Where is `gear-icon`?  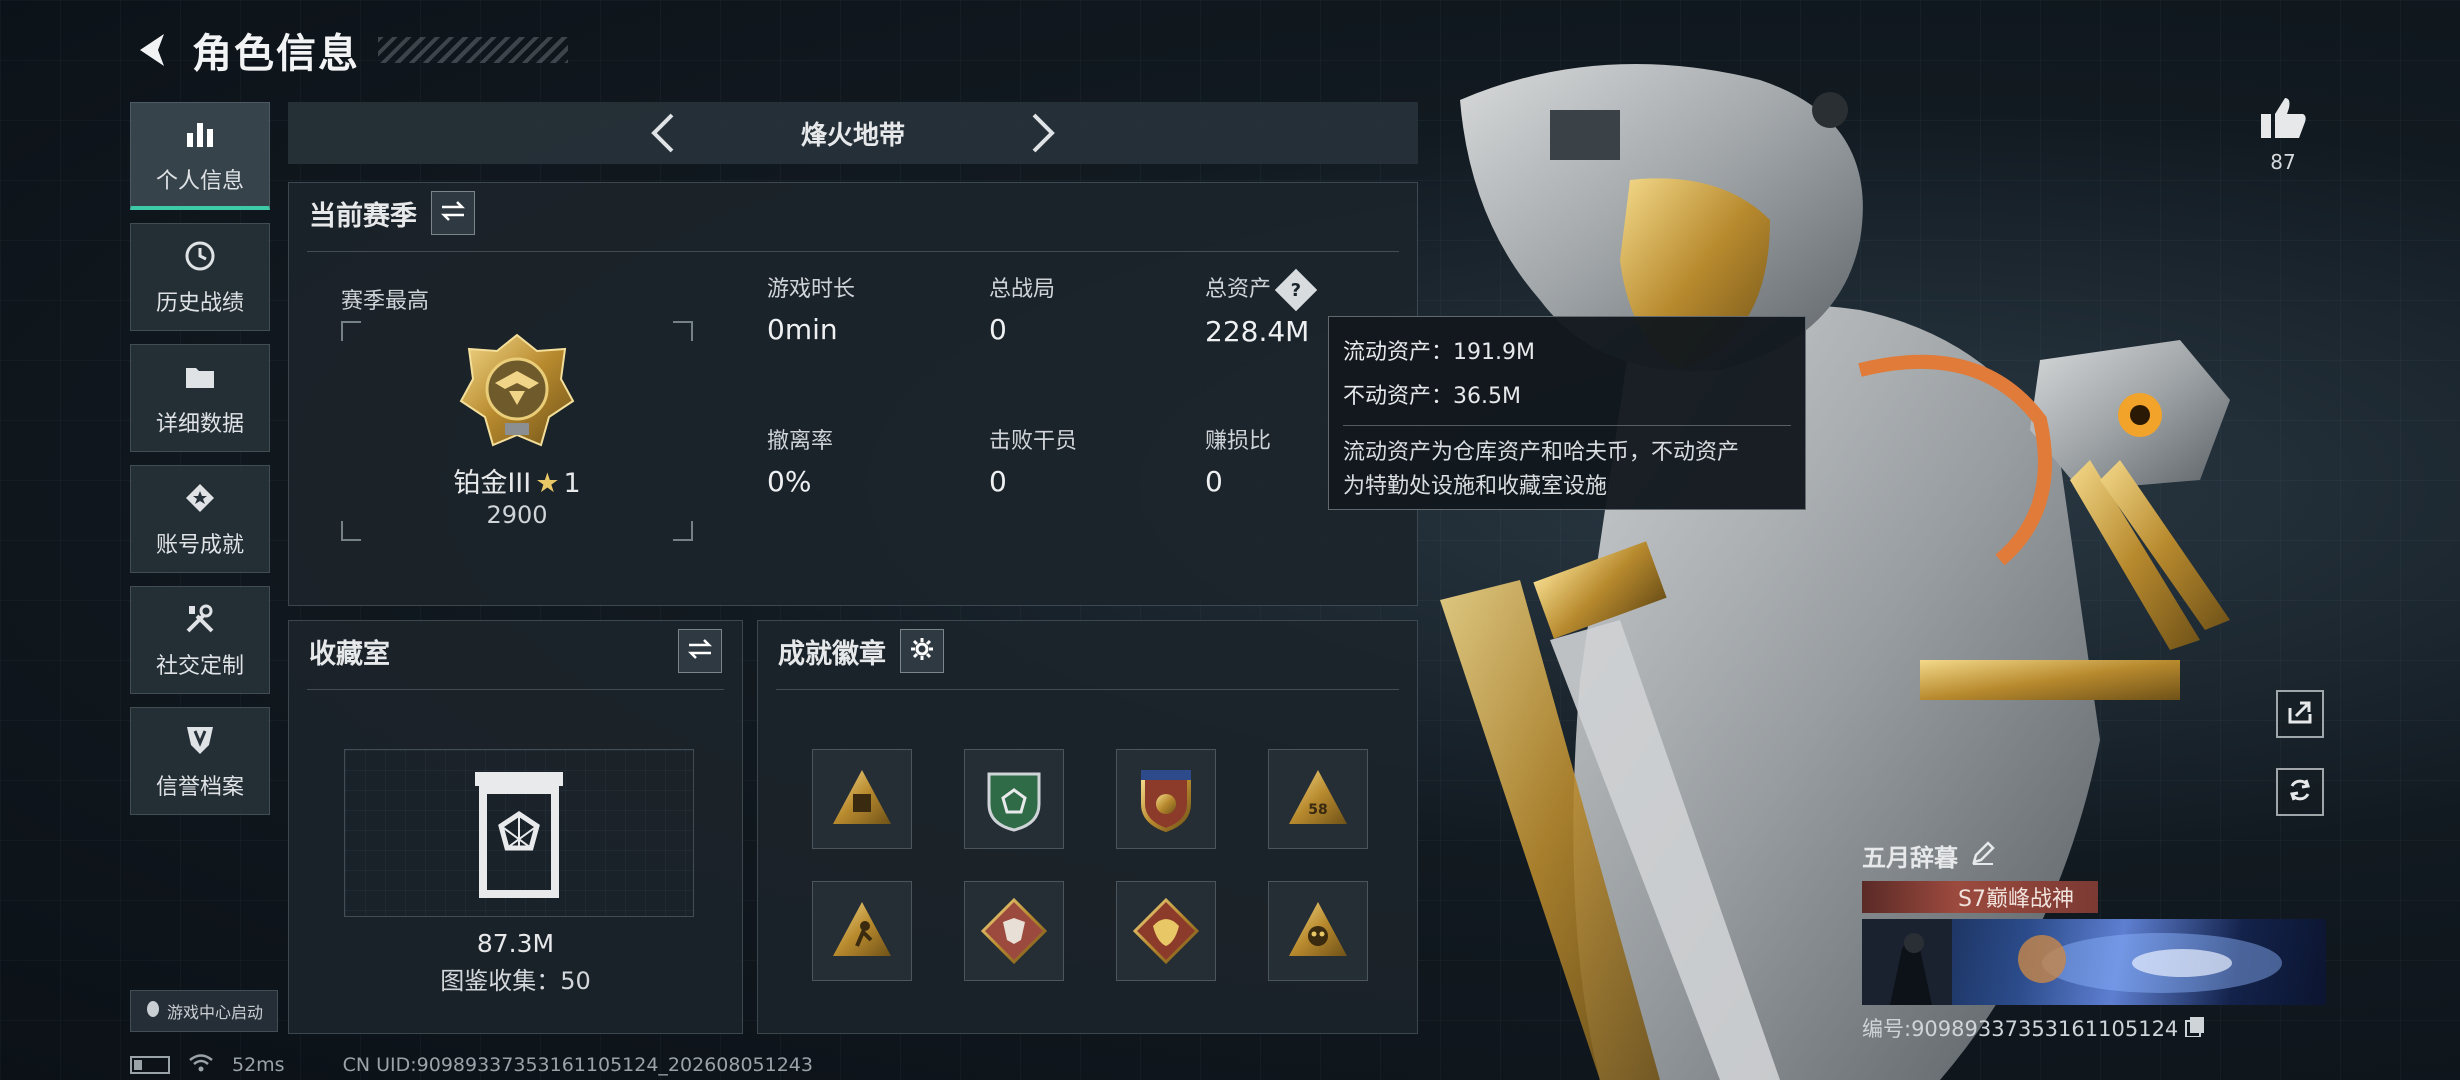 gear-icon is located at coordinates (922, 651).